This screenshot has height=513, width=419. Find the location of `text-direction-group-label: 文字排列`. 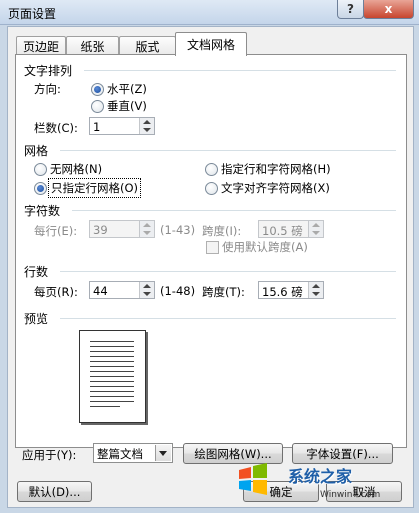

text-direction-group-label: 文字排列 is located at coordinates (48, 71).